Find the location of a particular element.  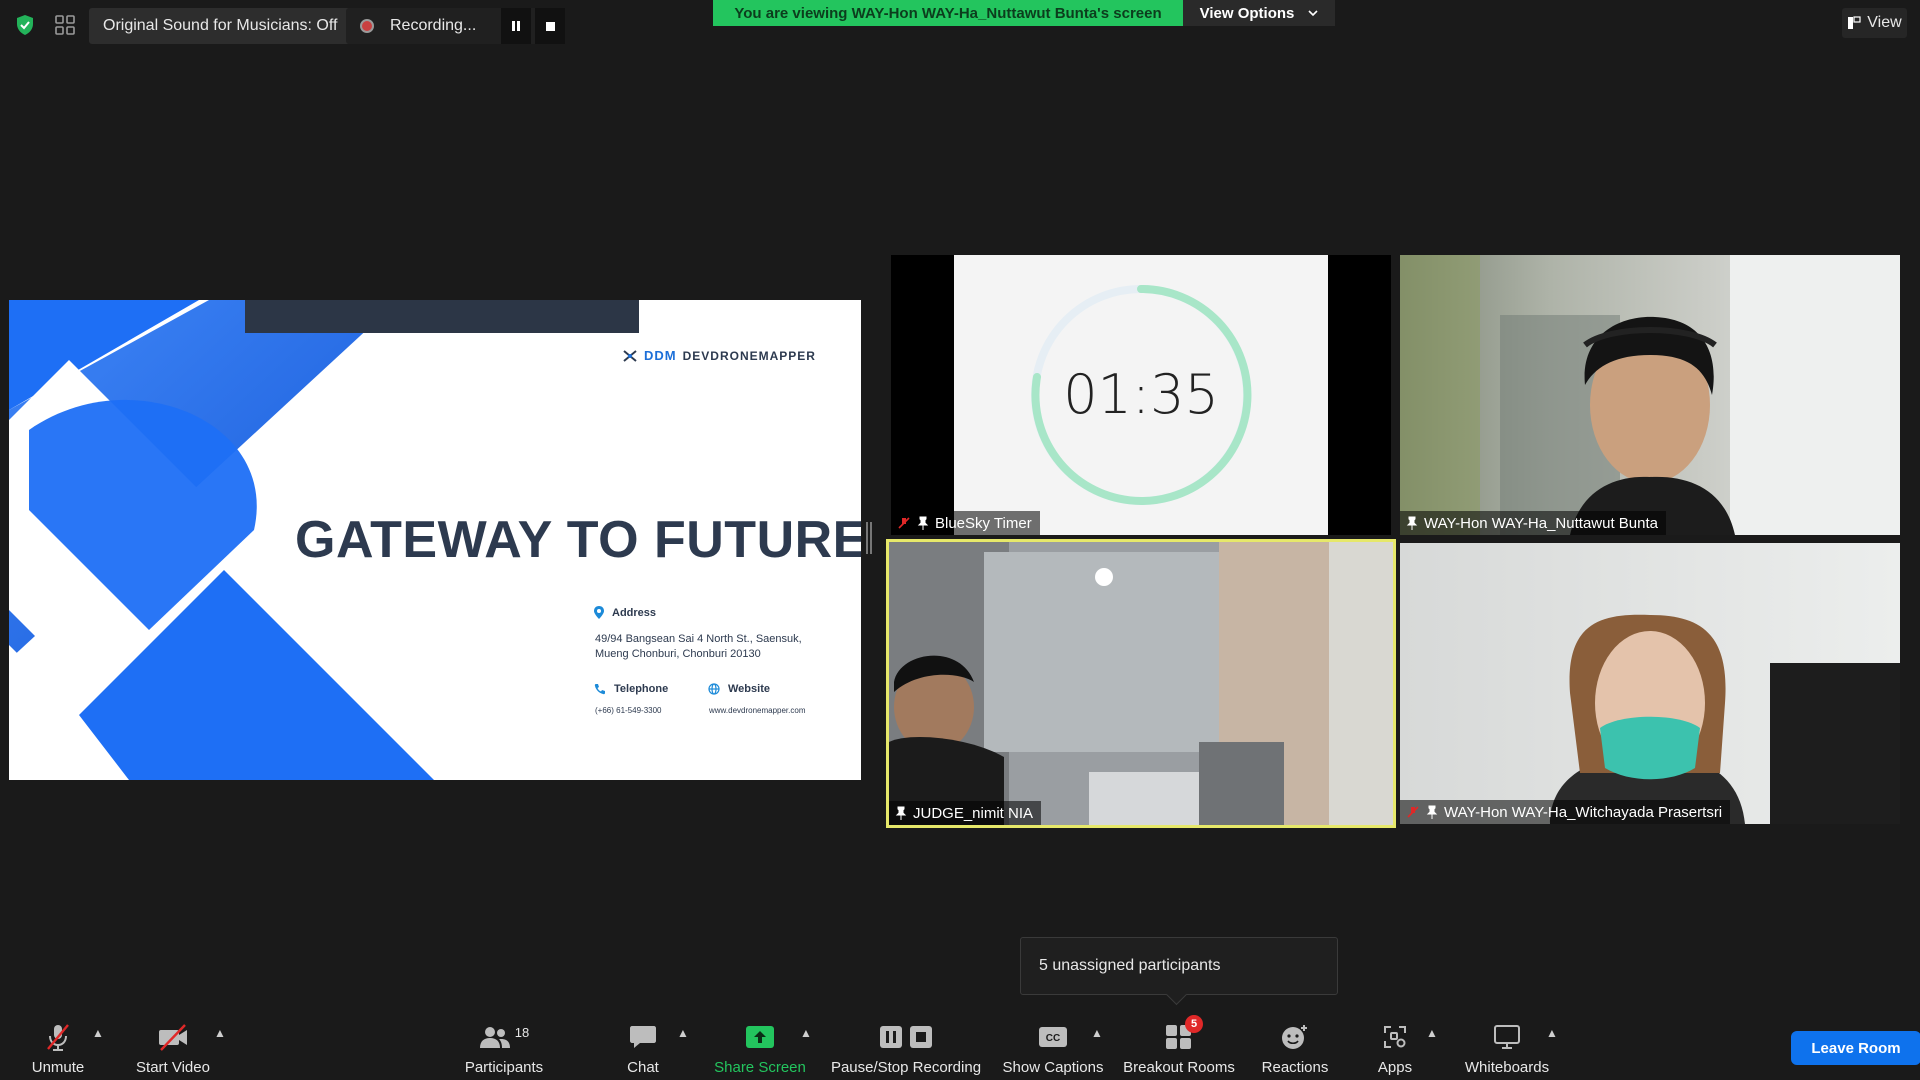

reactions-smiley-icon is located at coordinates (1295, 1037).